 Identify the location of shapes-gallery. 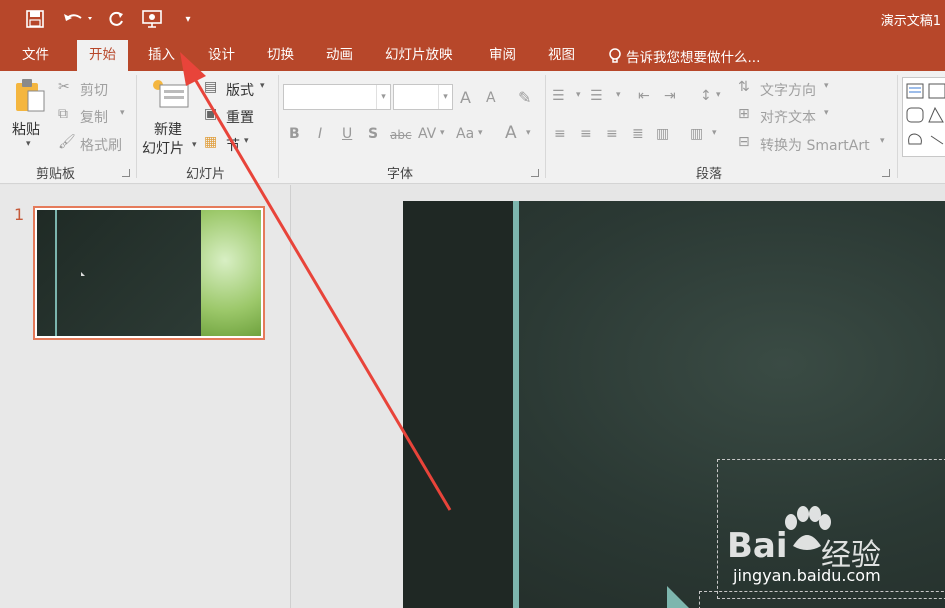
(923, 117).